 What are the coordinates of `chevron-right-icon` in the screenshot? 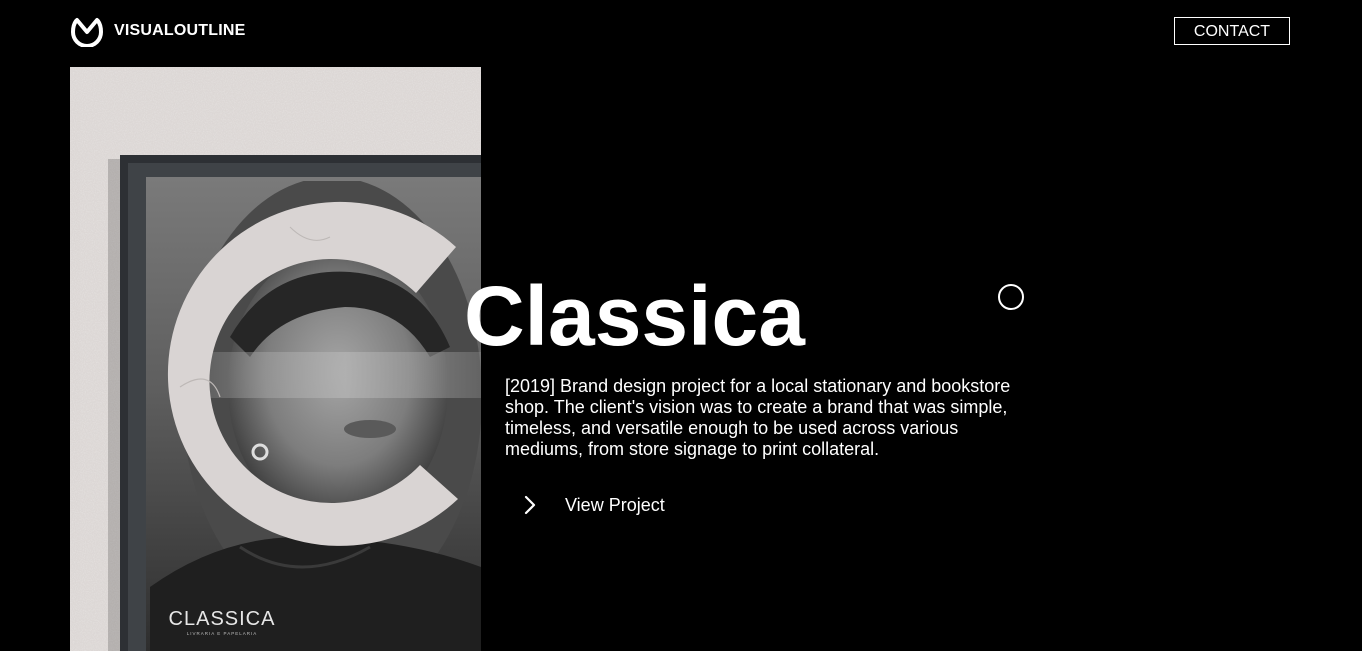 It's located at (530, 505).